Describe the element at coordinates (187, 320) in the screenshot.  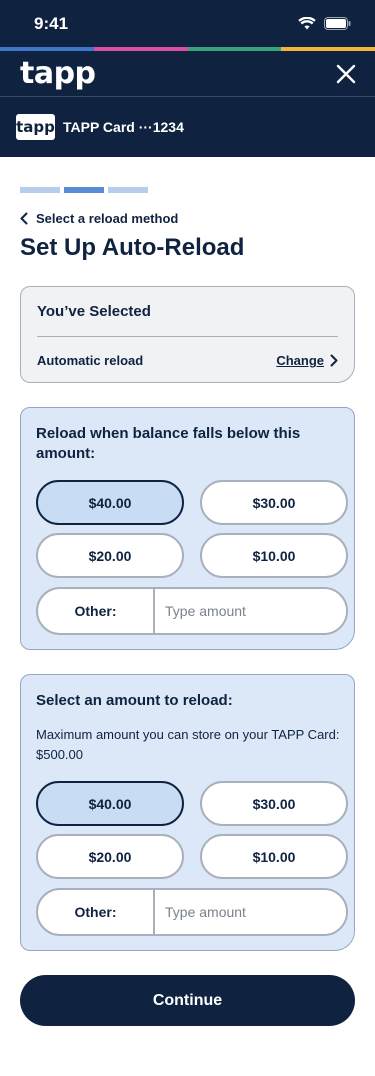
I see `selection-heading: You’ve Selected` at that location.